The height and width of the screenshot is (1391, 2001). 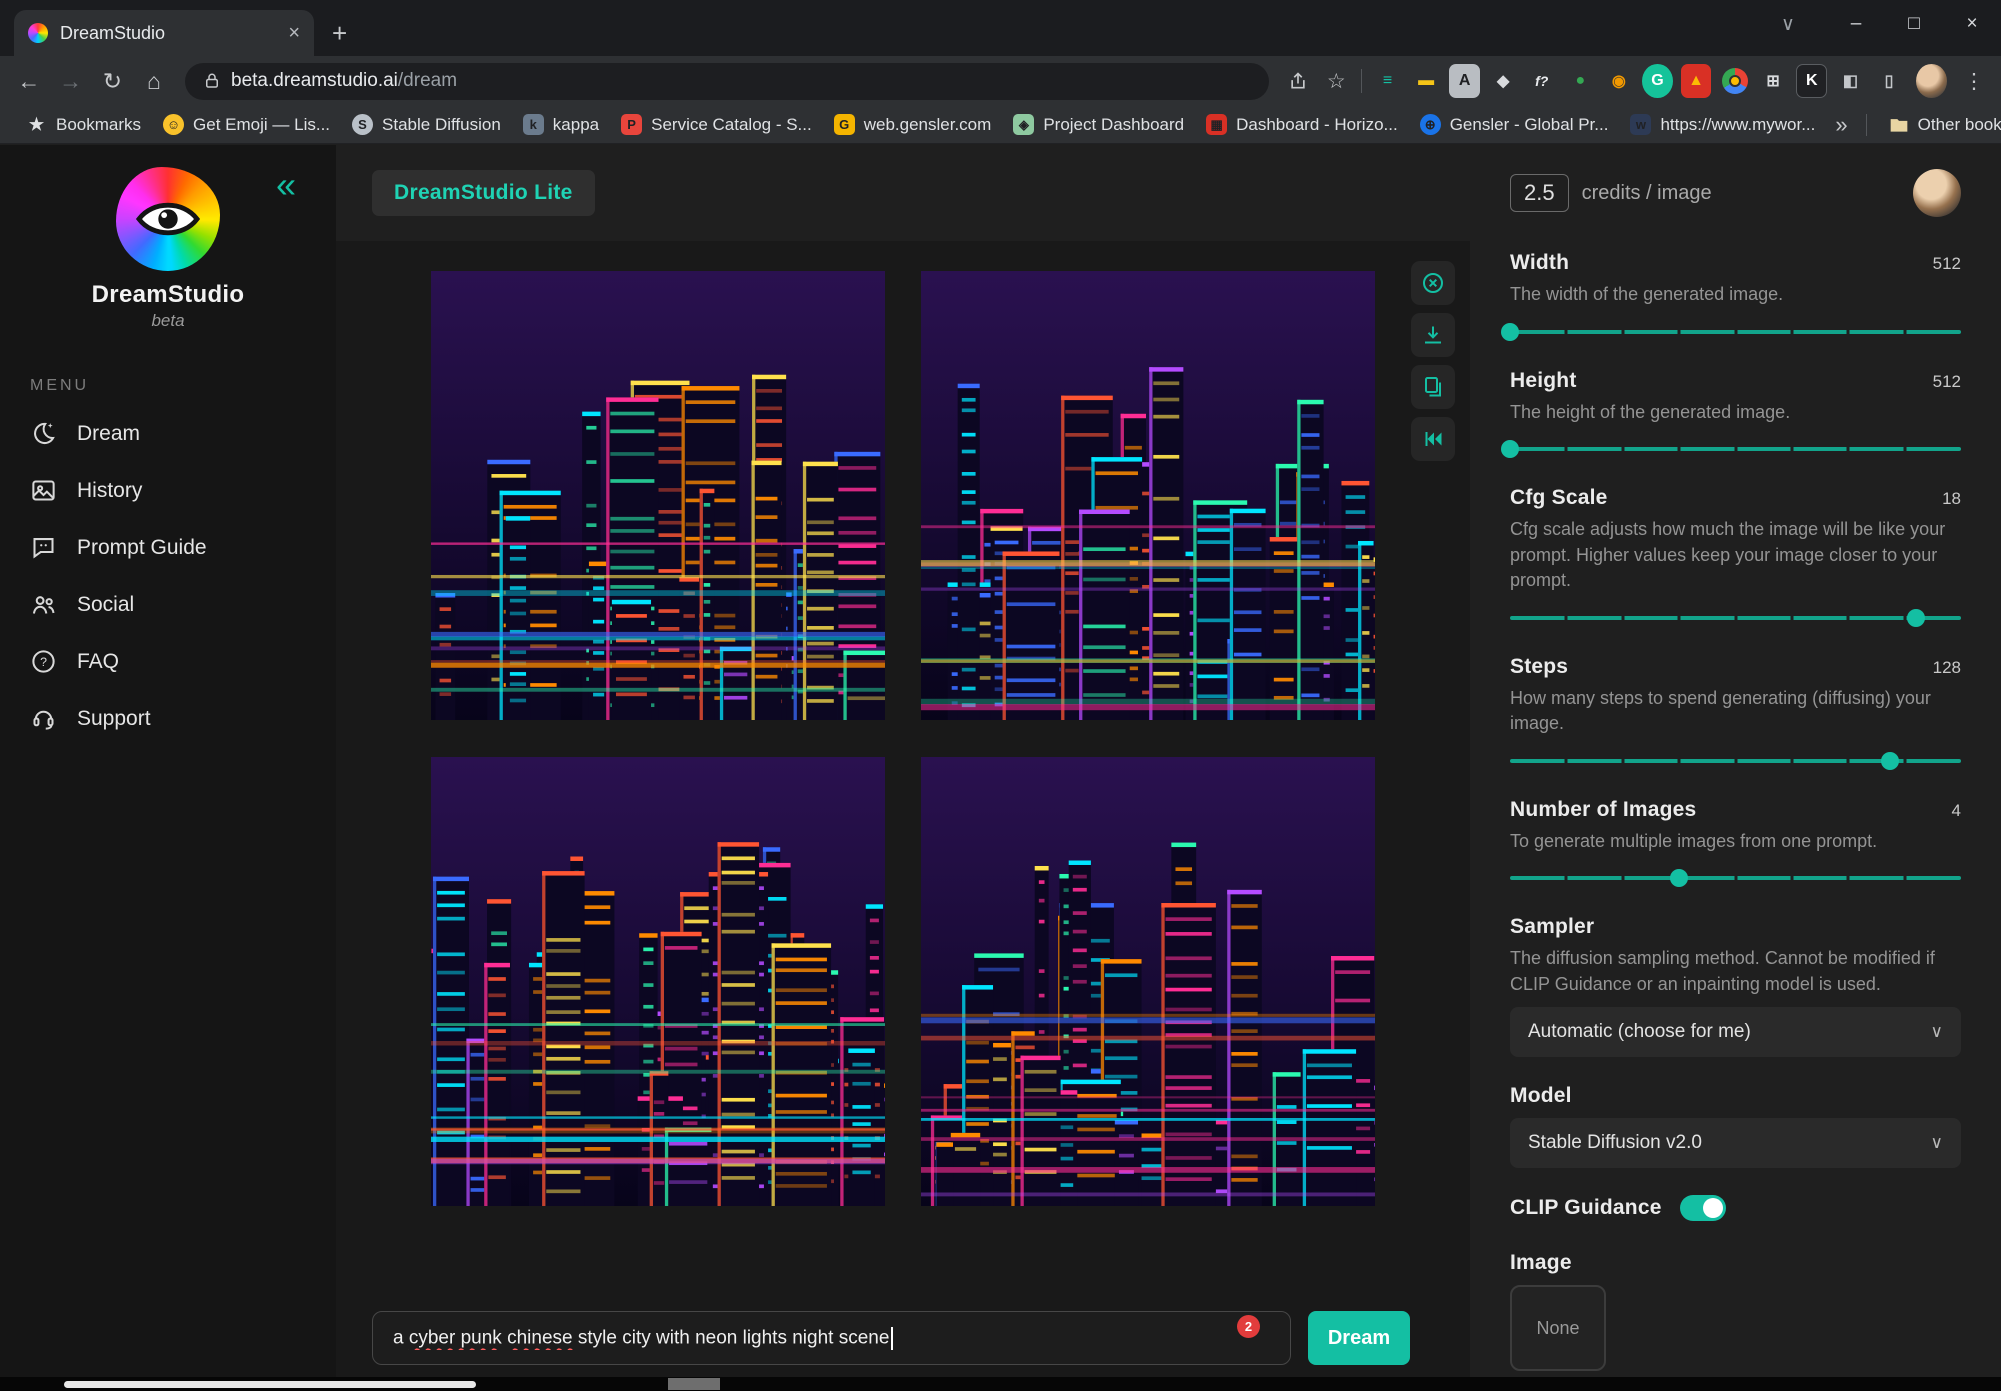 I want to click on sidebar-item-social: Social, so click(x=168, y=604).